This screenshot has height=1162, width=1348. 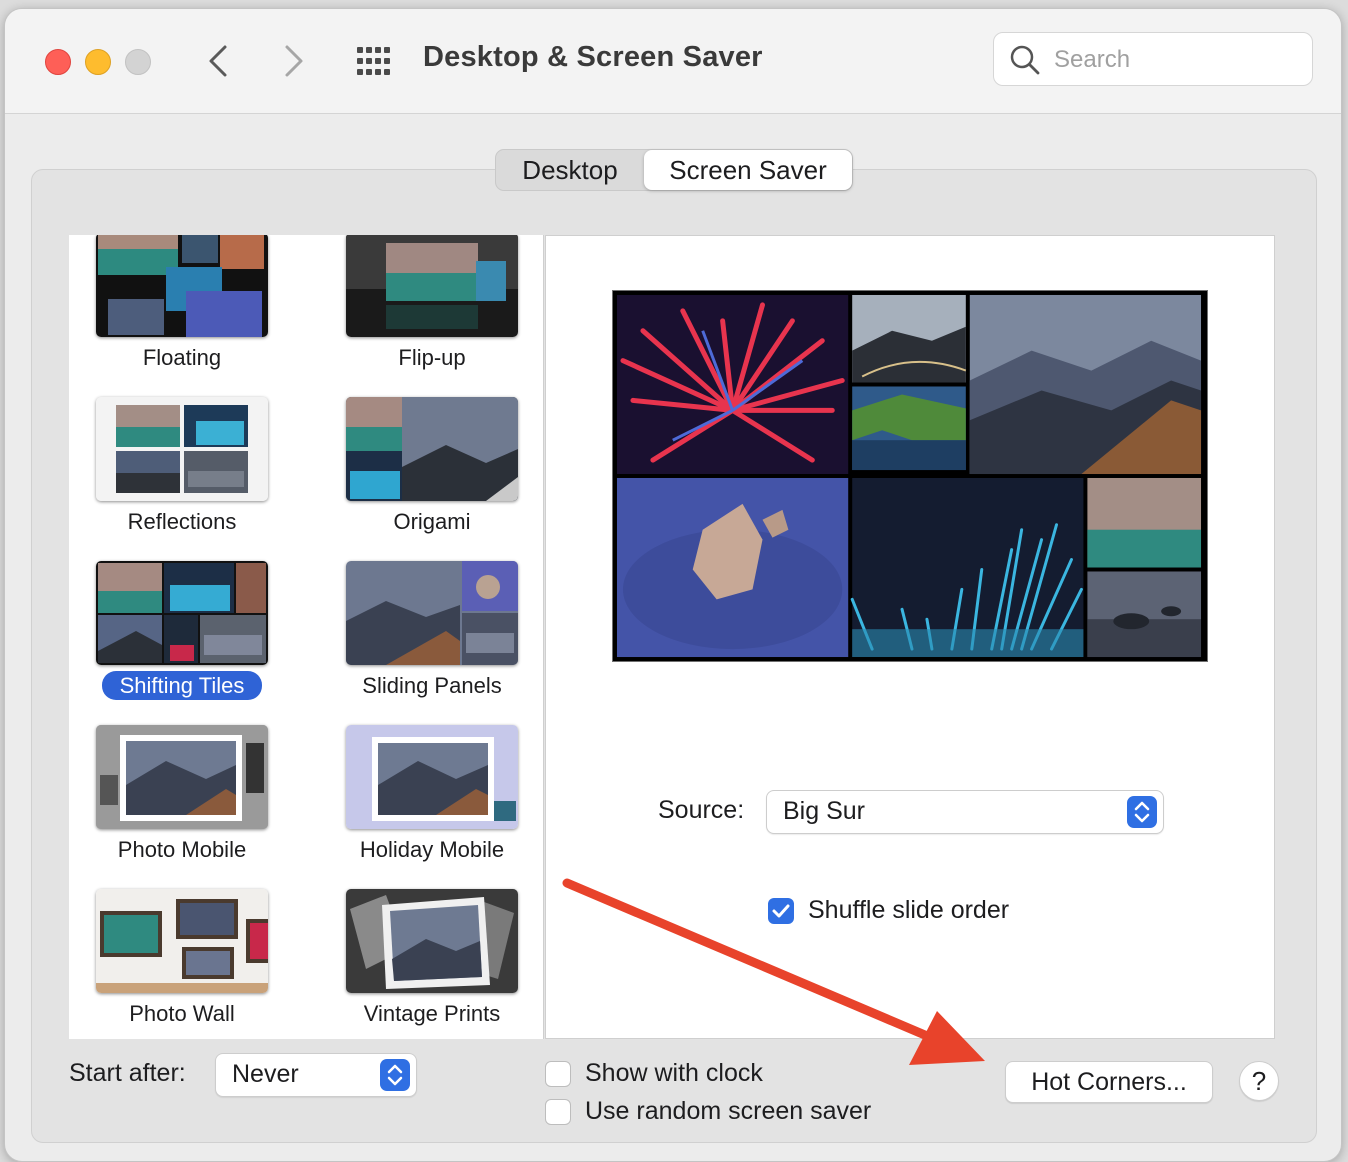 What do you see at coordinates (701, 810) in the screenshot?
I see `source-label: Source:` at bounding box center [701, 810].